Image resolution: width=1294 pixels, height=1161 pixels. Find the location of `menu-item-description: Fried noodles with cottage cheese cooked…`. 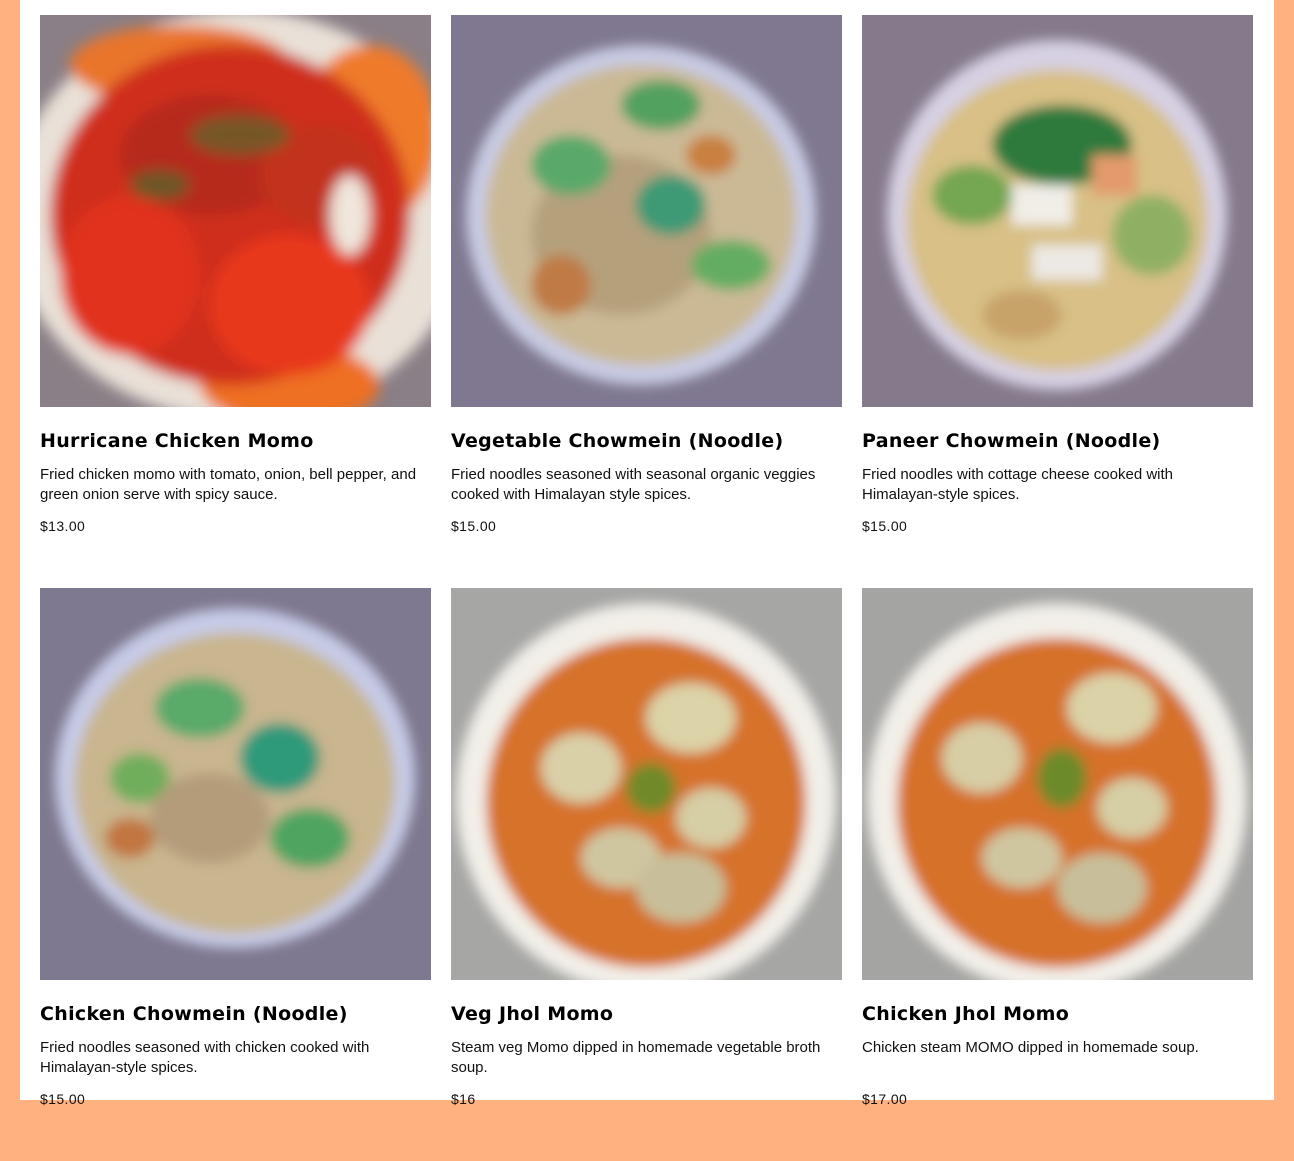

menu-item-description: Fried noodles with cottage cheese cooked… is located at coordinates (1018, 484).